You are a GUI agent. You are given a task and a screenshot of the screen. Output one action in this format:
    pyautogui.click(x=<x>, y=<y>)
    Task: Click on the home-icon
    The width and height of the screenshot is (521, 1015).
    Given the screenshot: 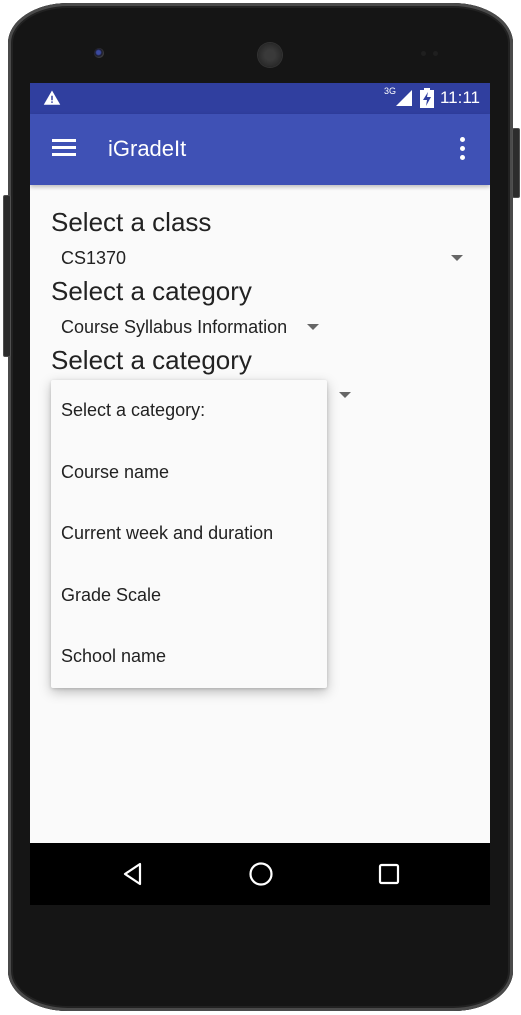 What is the action you would take?
    pyautogui.click(x=261, y=874)
    